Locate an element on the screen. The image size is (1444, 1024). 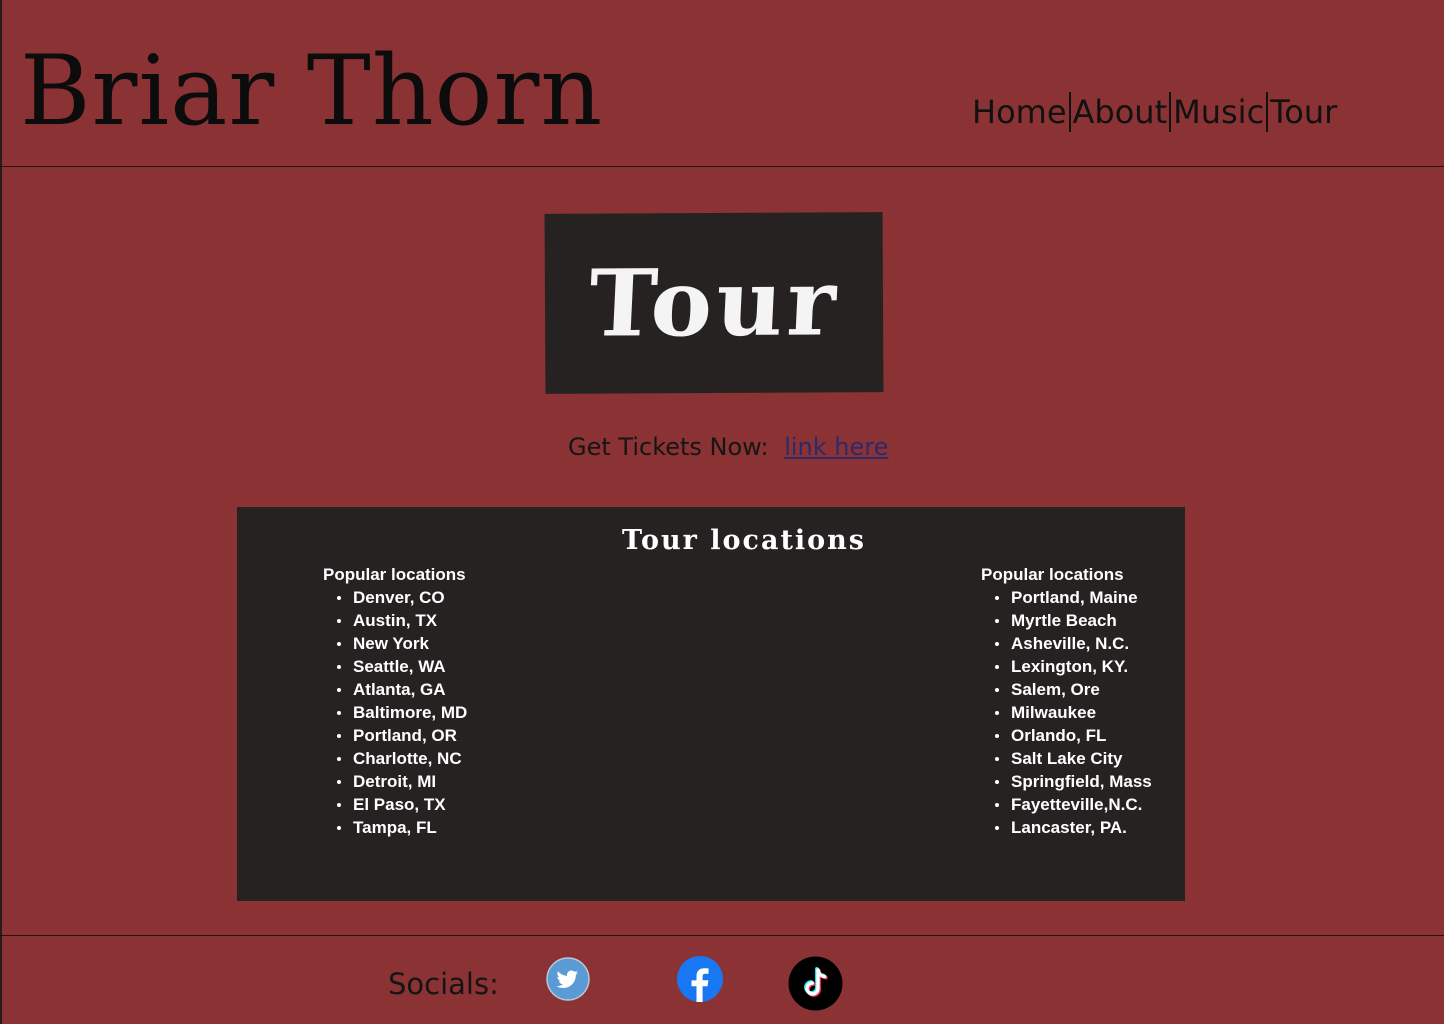
location-item: Springfield, Mass is located at coordinates (1073, 781).